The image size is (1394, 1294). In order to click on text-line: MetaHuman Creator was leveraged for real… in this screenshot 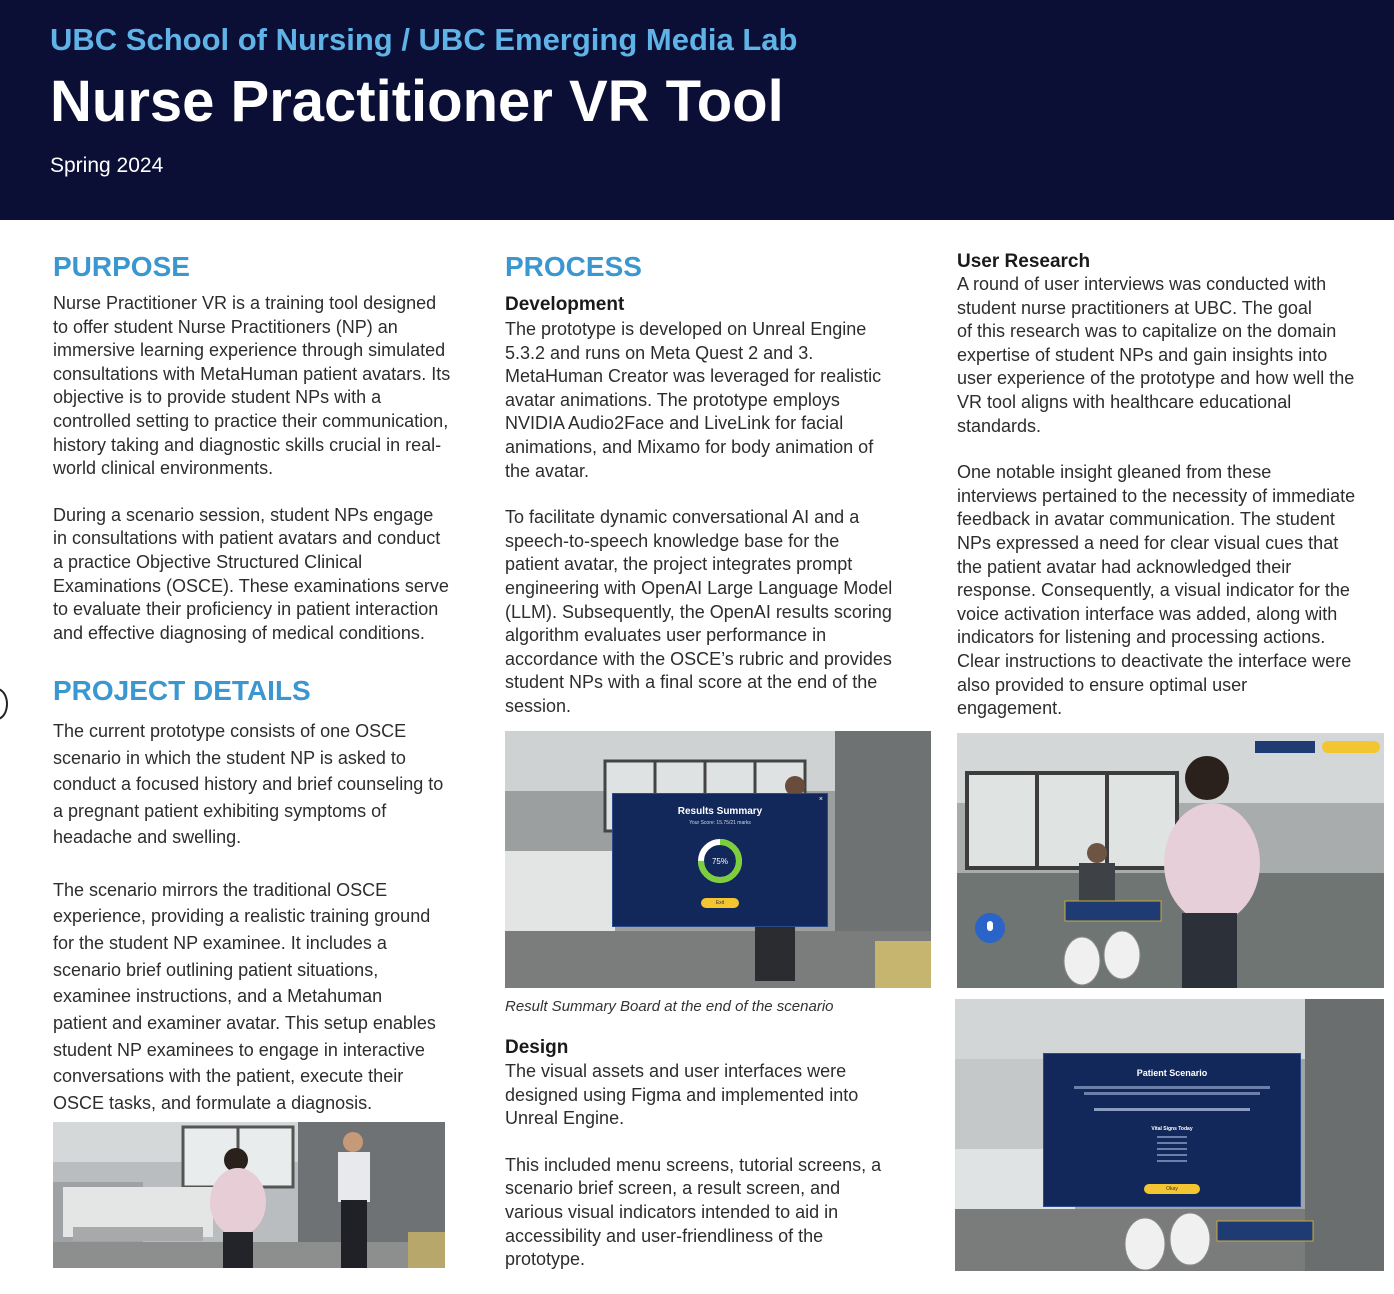, I will do `click(693, 376)`.